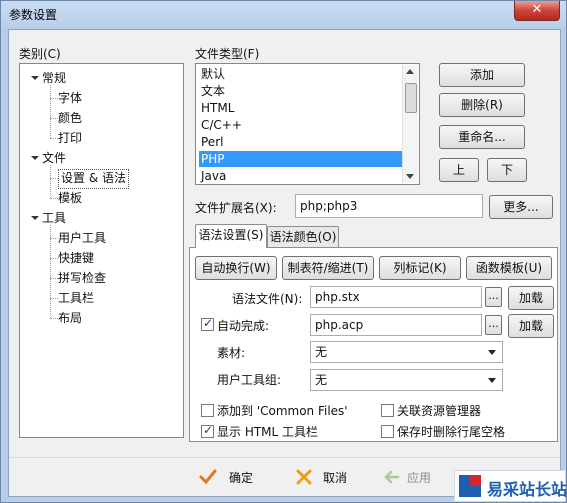 This screenshot has width=567, height=503. Describe the element at coordinates (482, 105) in the screenshot. I see `delete-button: 删除(R)` at that location.